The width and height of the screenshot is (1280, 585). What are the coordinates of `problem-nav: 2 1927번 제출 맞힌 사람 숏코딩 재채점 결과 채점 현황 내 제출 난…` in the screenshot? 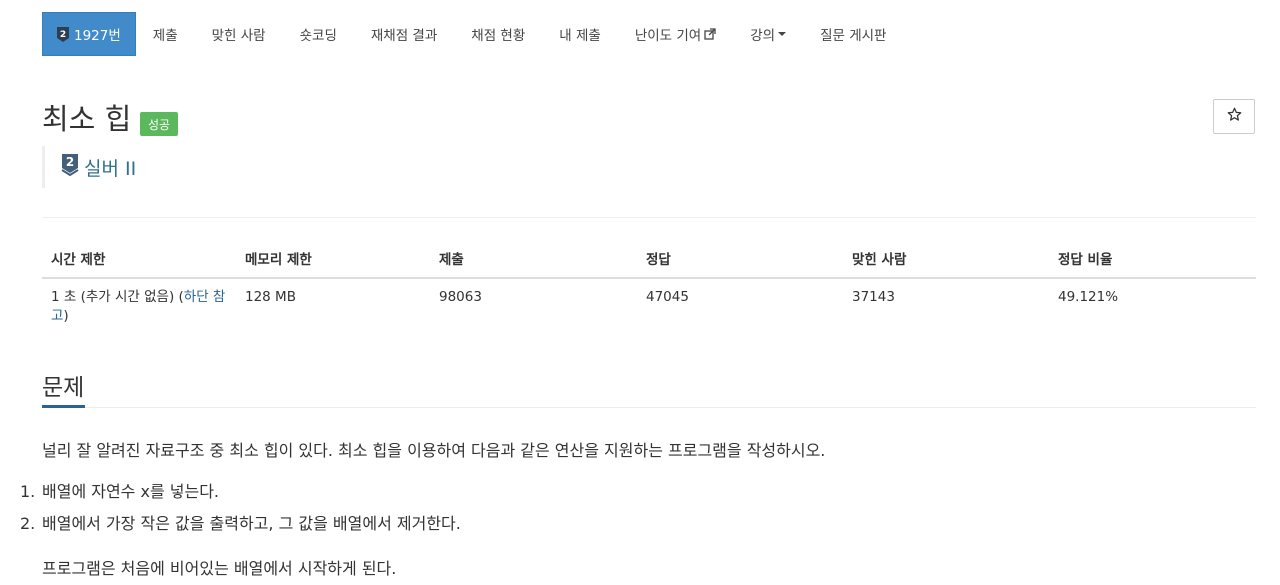 It's located at (472, 34).